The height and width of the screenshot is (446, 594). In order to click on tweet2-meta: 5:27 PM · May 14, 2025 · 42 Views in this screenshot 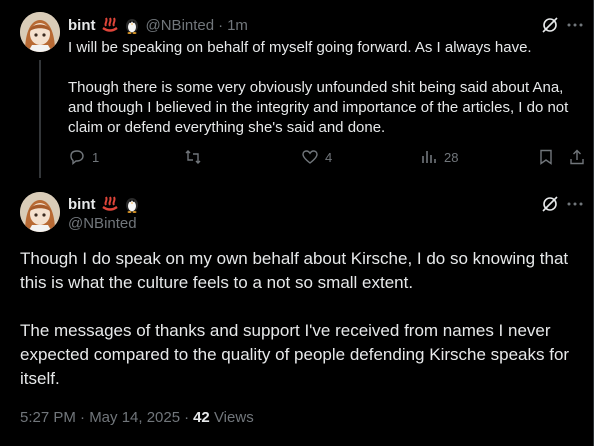, I will do `click(137, 417)`.